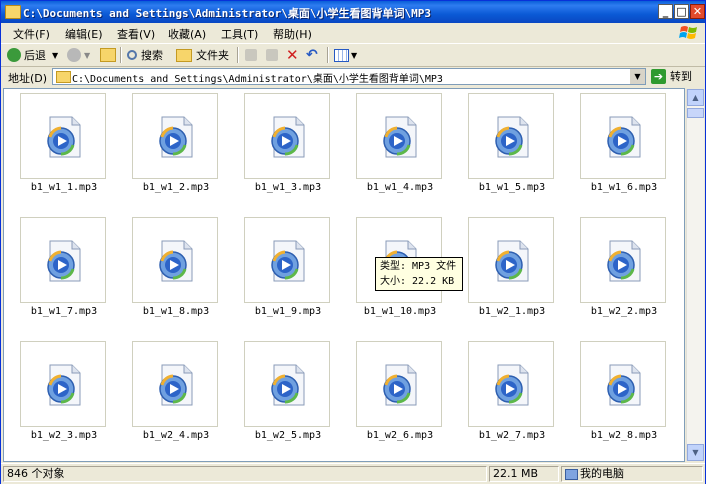  What do you see at coordinates (695, 97) in the screenshot?
I see `scroll-up-icon: ▲` at bounding box center [695, 97].